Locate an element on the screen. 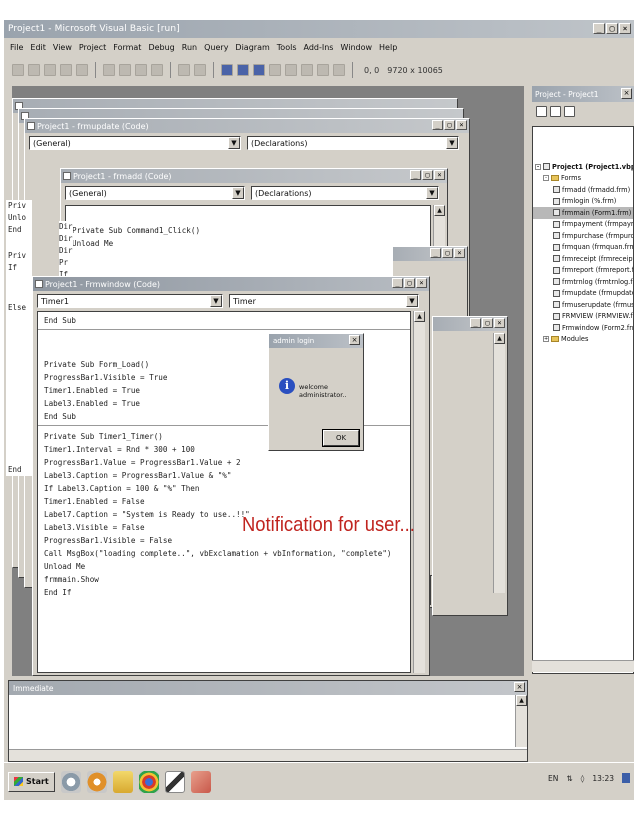  end-icon is located at coordinates (259, 70).